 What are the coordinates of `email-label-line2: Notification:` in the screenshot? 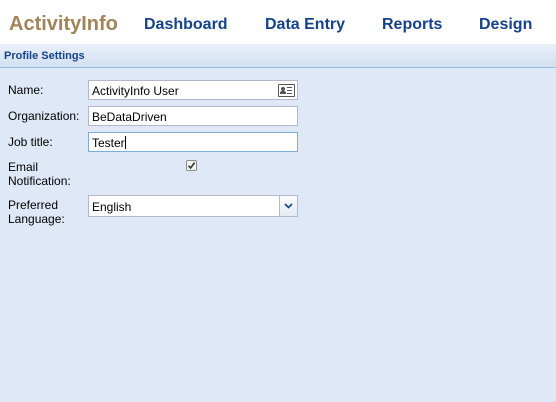 It's located at (39, 181).